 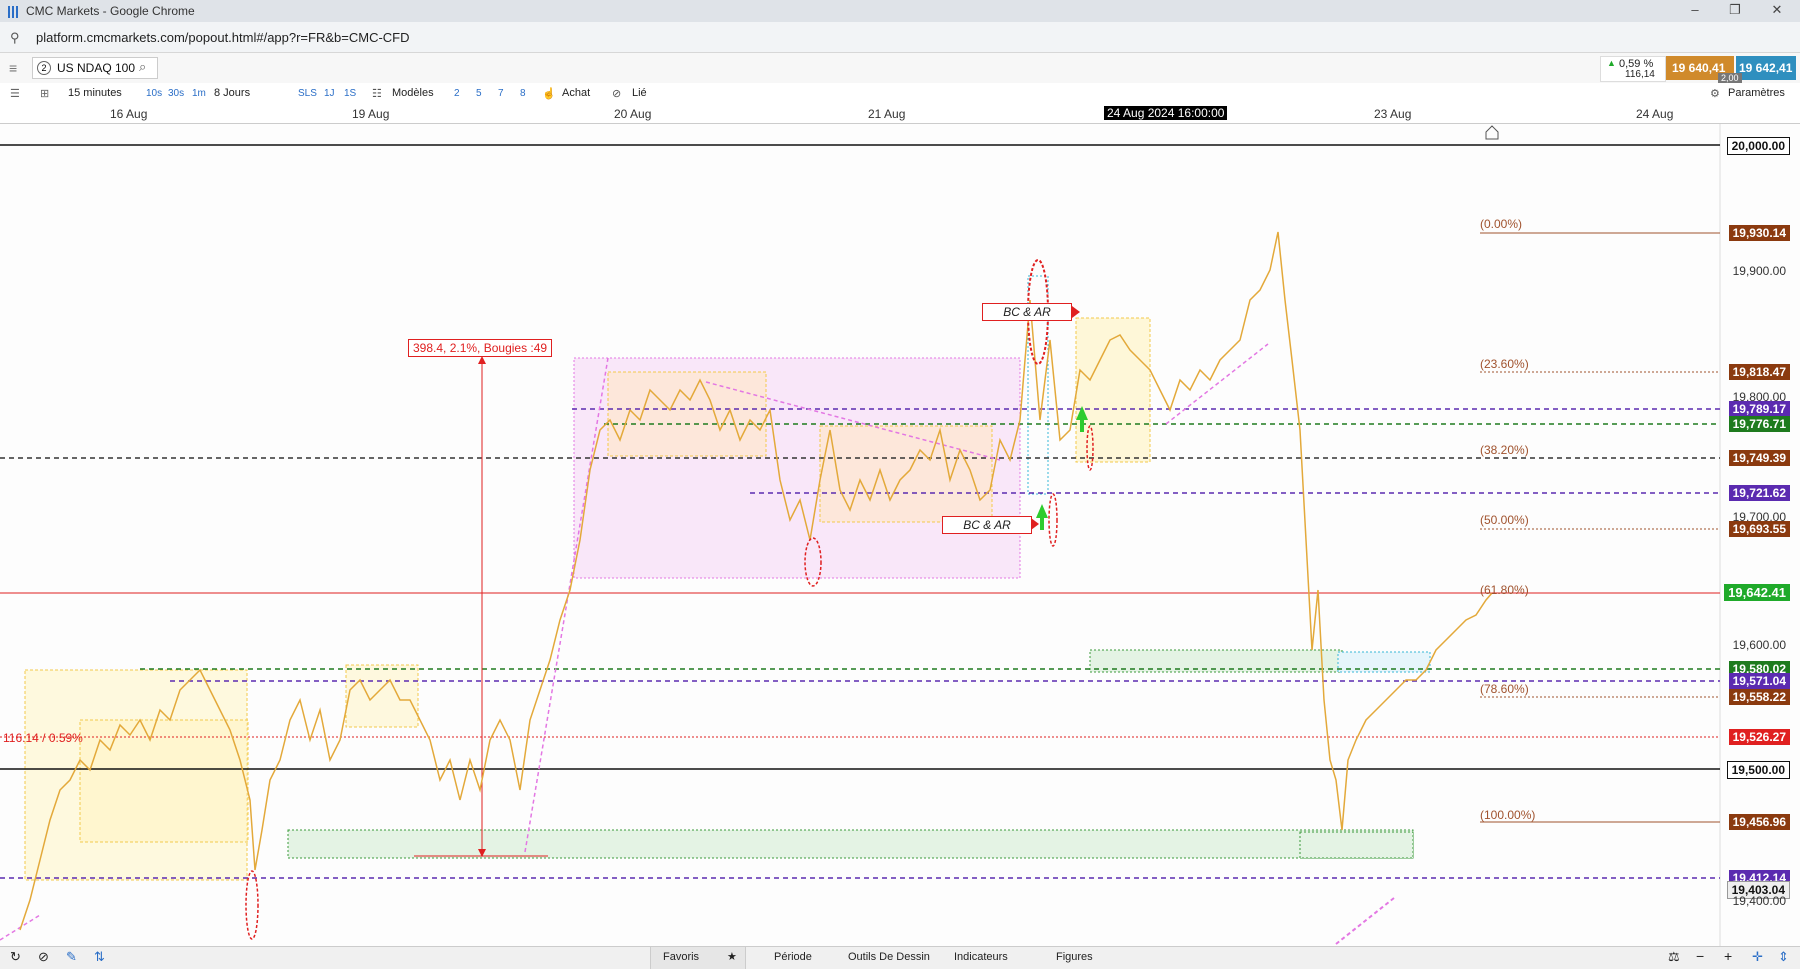 What do you see at coordinates (154, 93) in the screenshot?
I see `period-10s: 10s` at bounding box center [154, 93].